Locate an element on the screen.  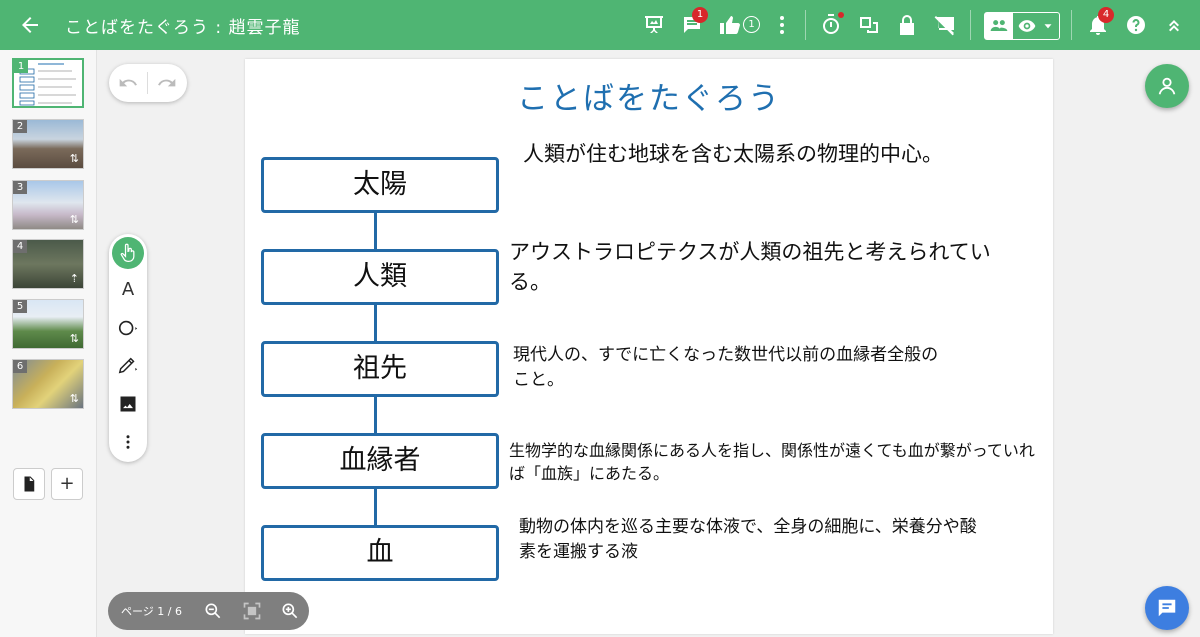
notification-badge: 4 is located at coordinates (1106, 15).